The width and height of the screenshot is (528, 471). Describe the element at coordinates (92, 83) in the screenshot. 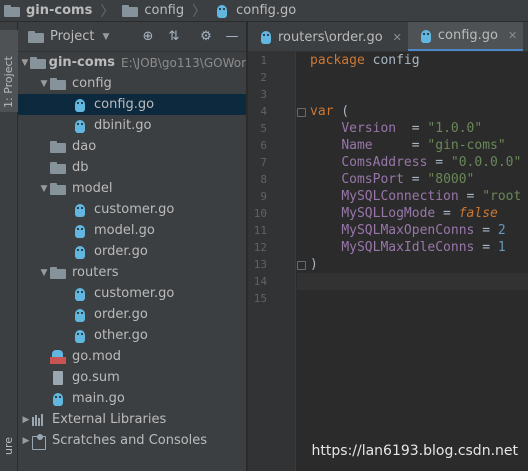

I see `tree-item-label: config` at that location.